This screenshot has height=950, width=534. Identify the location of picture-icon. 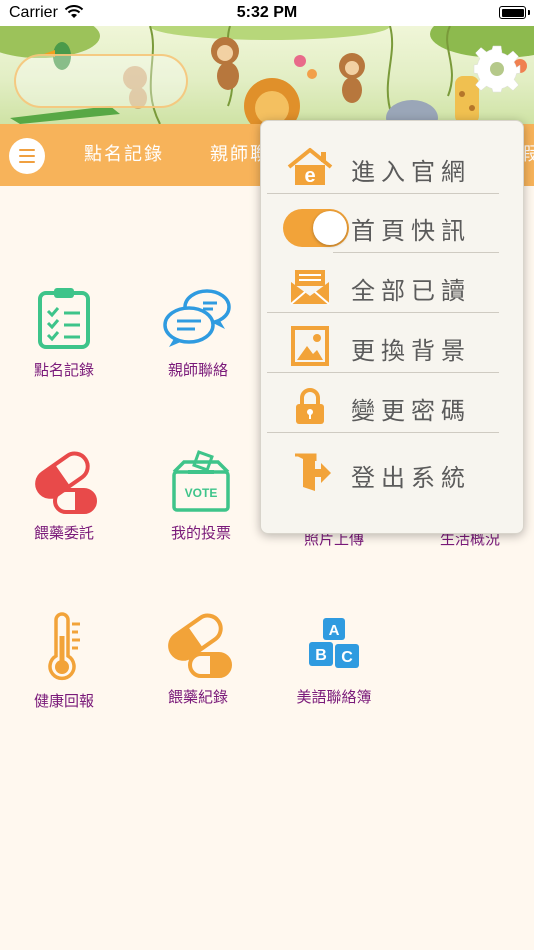
(310, 346).